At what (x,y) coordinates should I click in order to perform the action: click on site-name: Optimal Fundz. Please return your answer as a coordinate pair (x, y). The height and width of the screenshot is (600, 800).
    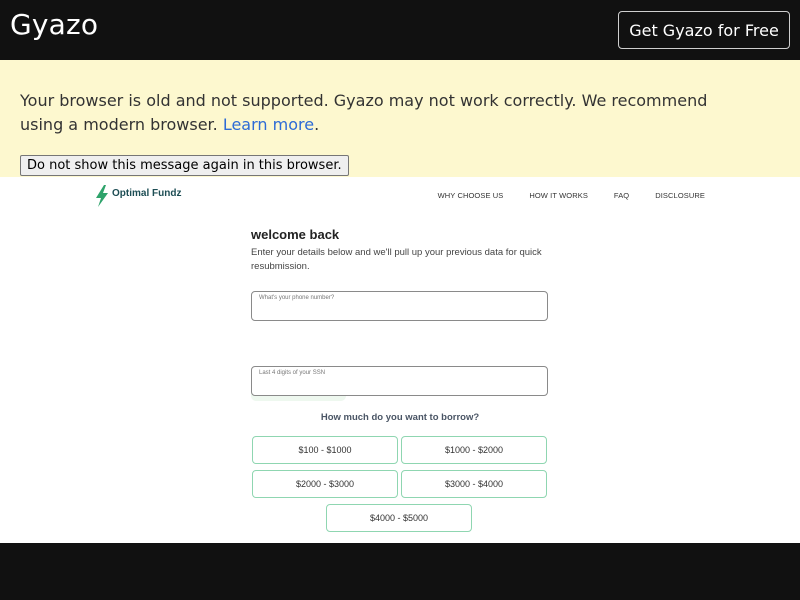
    Looking at the image, I should click on (147, 193).